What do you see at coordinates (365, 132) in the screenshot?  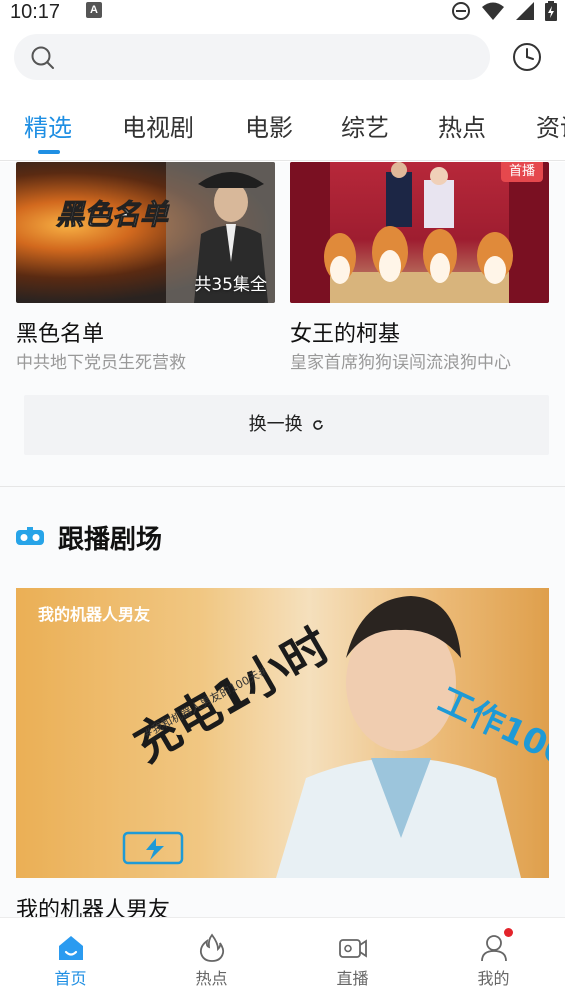 I see `tab-variety: 综艺` at bounding box center [365, 132].